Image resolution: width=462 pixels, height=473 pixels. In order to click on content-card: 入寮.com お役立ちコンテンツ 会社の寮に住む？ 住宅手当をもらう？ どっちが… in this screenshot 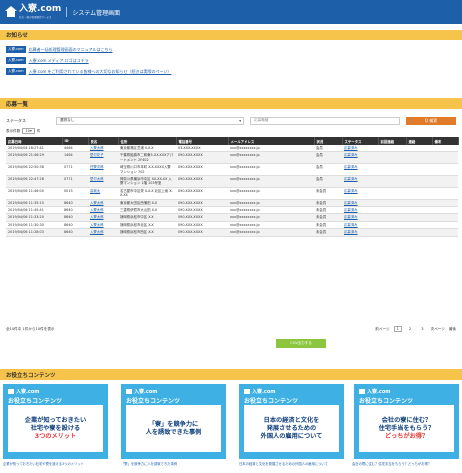, I will do `click(406, 421)`.